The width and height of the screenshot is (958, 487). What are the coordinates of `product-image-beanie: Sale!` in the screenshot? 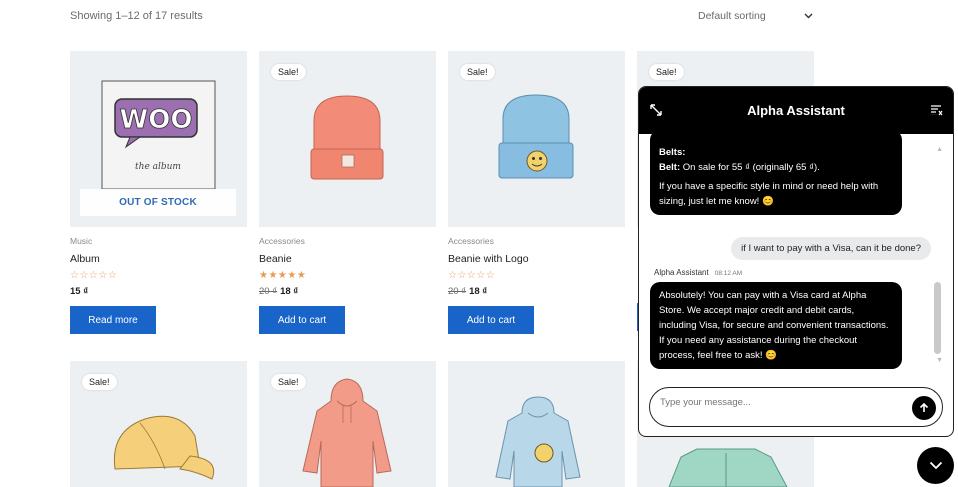 It's located at (347, 139).